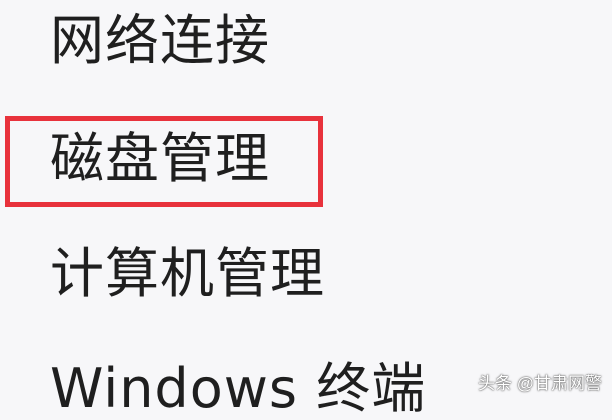  What do you see at coordinates (540, 383) in the screenshot?
I see `watermark: 头条 @甘肃网警` at bounding box center [540, 383].